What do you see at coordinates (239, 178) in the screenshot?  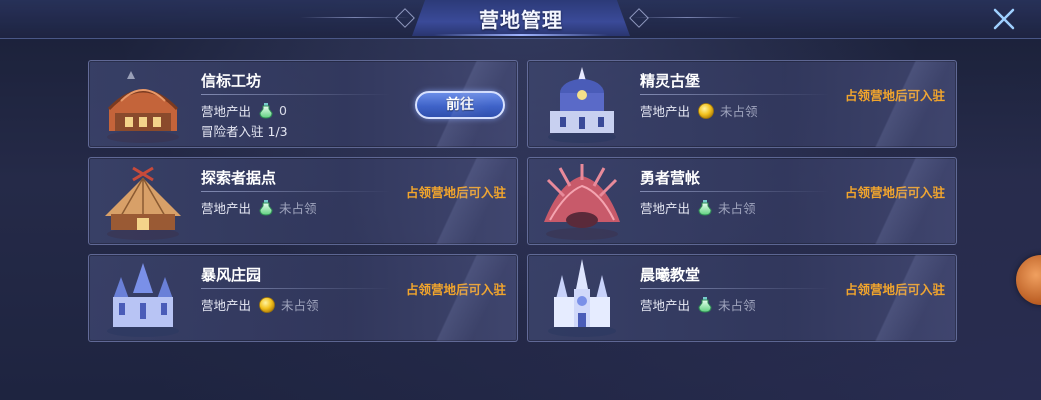 I see `camp-name: 探索者据点` at bounding box center [239, 178].